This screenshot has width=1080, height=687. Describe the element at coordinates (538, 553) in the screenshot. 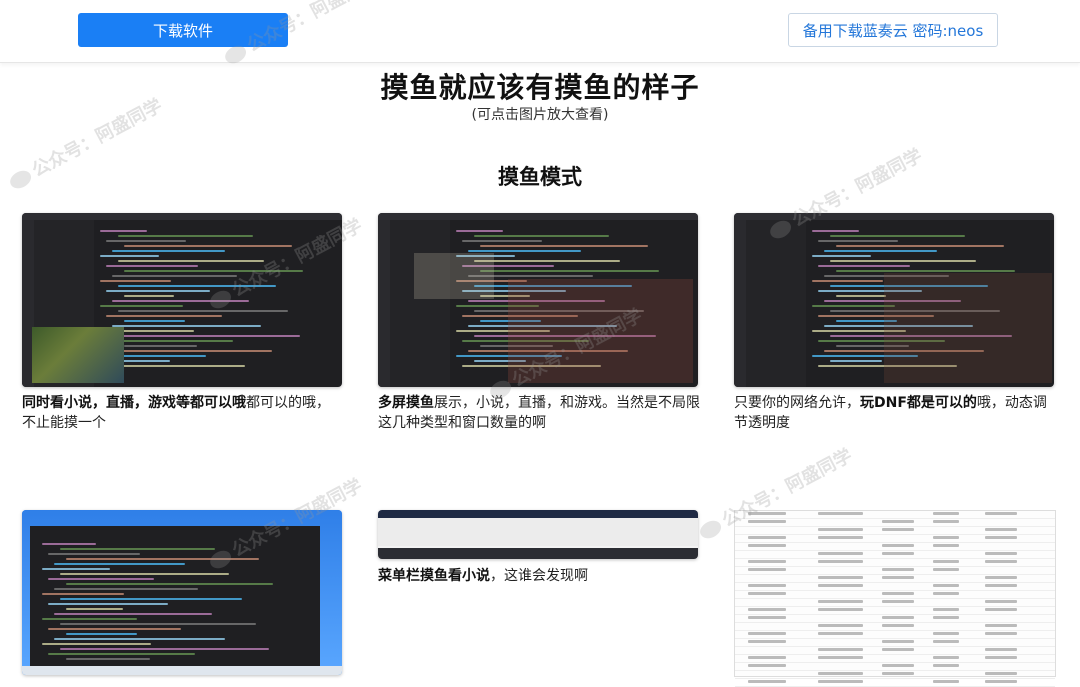

I see `taskbar` at that location.